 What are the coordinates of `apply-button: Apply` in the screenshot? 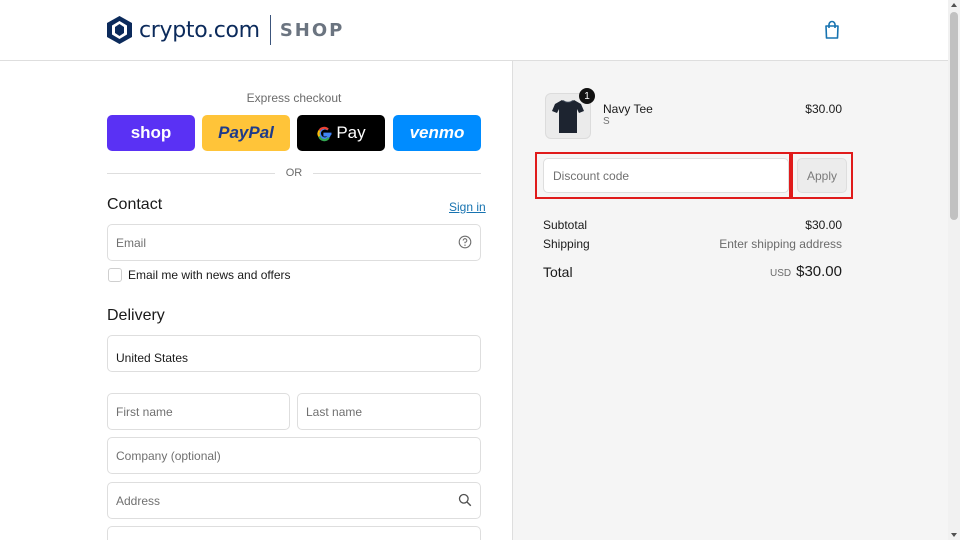 It's located at (822, 175).